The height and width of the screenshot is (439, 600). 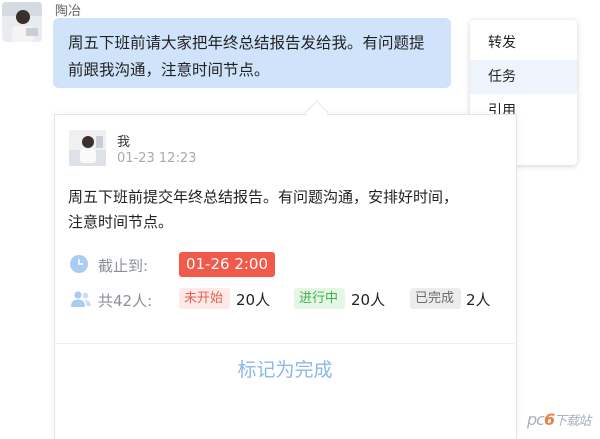 I want to click on deadline-value: 01-26 2:00, so click(x=227, y=264).